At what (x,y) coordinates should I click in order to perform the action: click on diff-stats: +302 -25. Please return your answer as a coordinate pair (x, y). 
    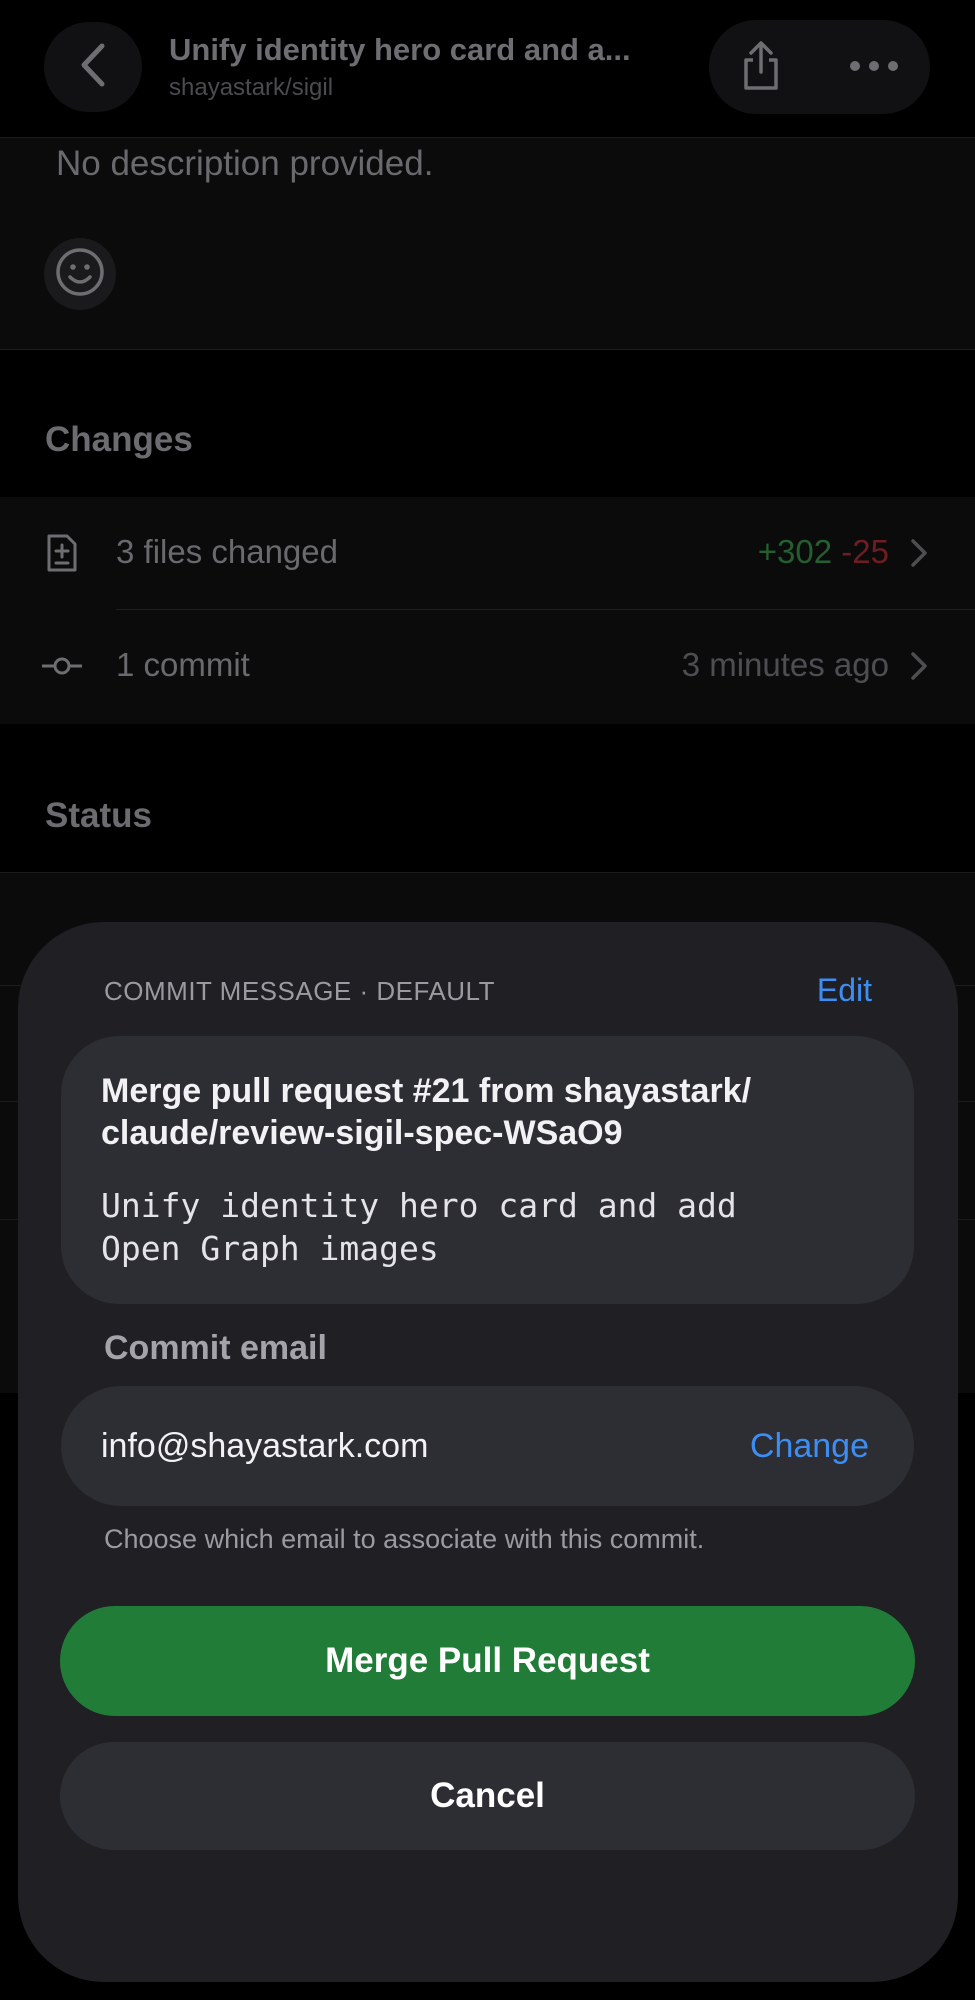
    Looking at the image, I should click on (823, 552).